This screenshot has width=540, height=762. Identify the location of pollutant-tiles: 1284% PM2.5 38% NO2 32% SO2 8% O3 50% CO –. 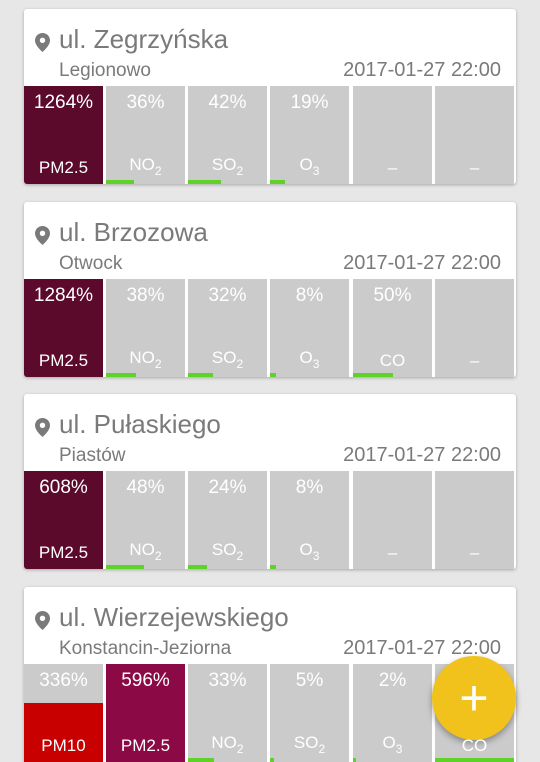
(270, 328).